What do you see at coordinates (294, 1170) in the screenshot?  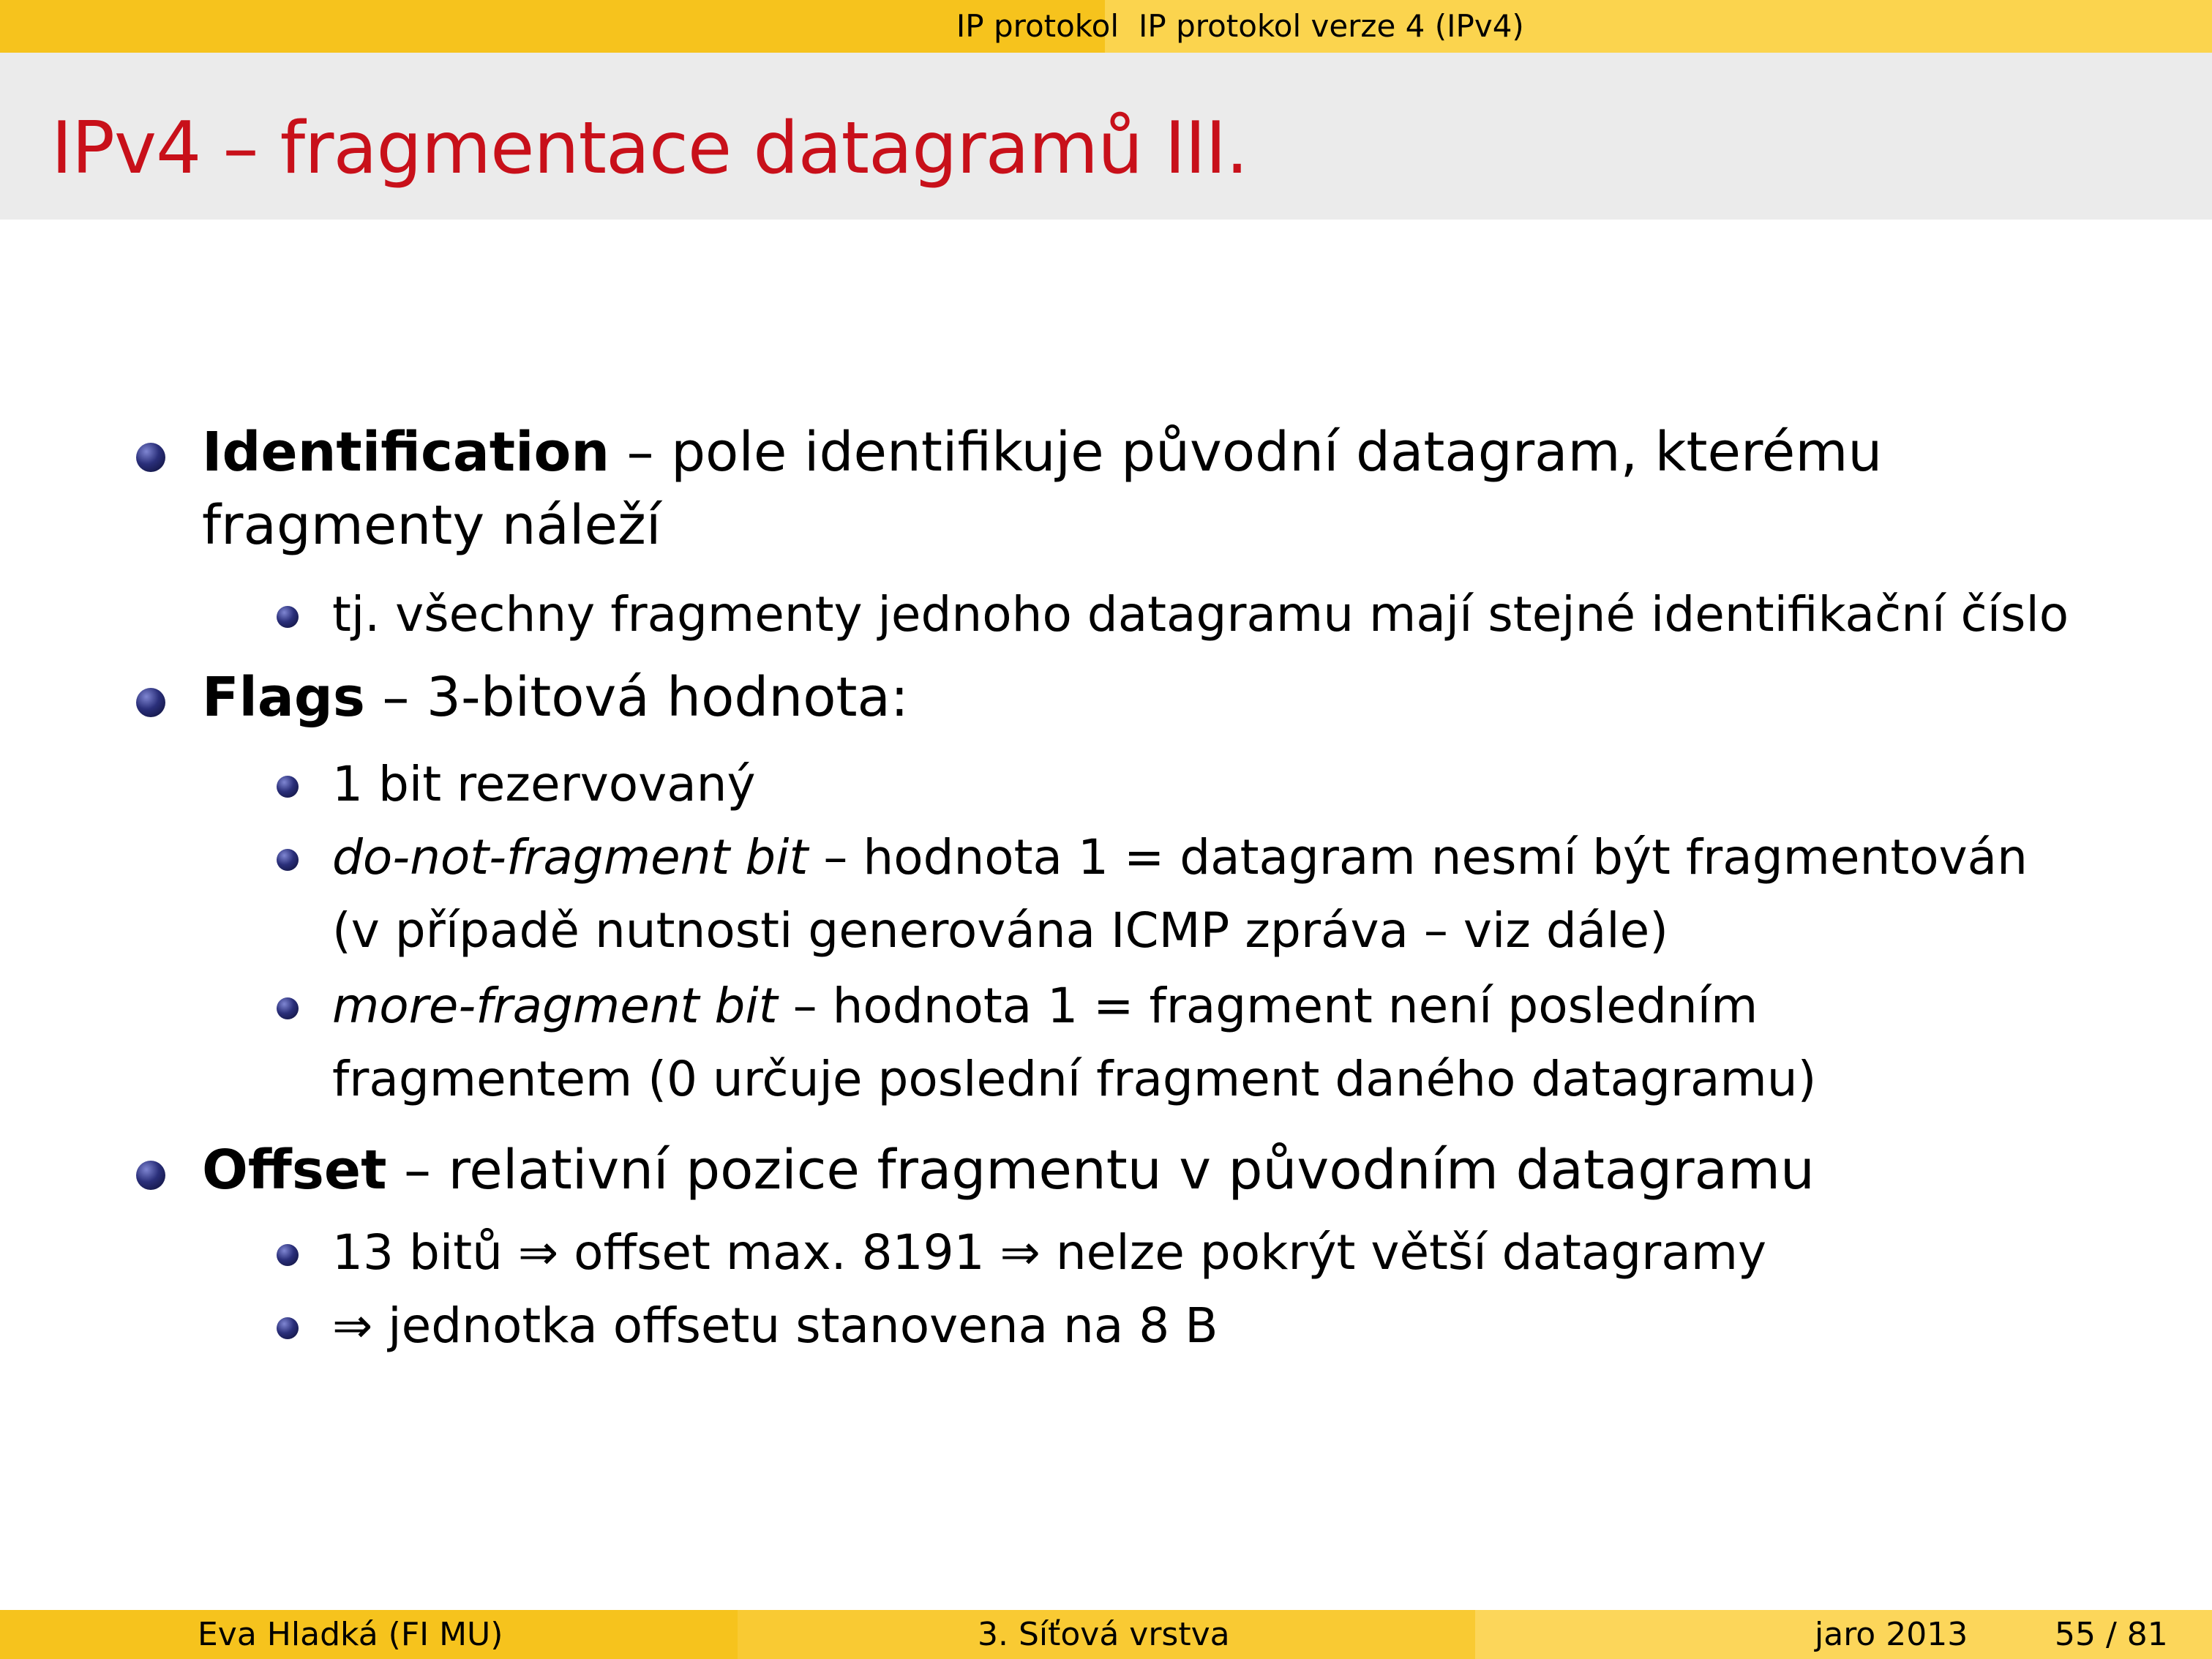 I see `term-offset: Offset` at bounding box center [294, 1170].